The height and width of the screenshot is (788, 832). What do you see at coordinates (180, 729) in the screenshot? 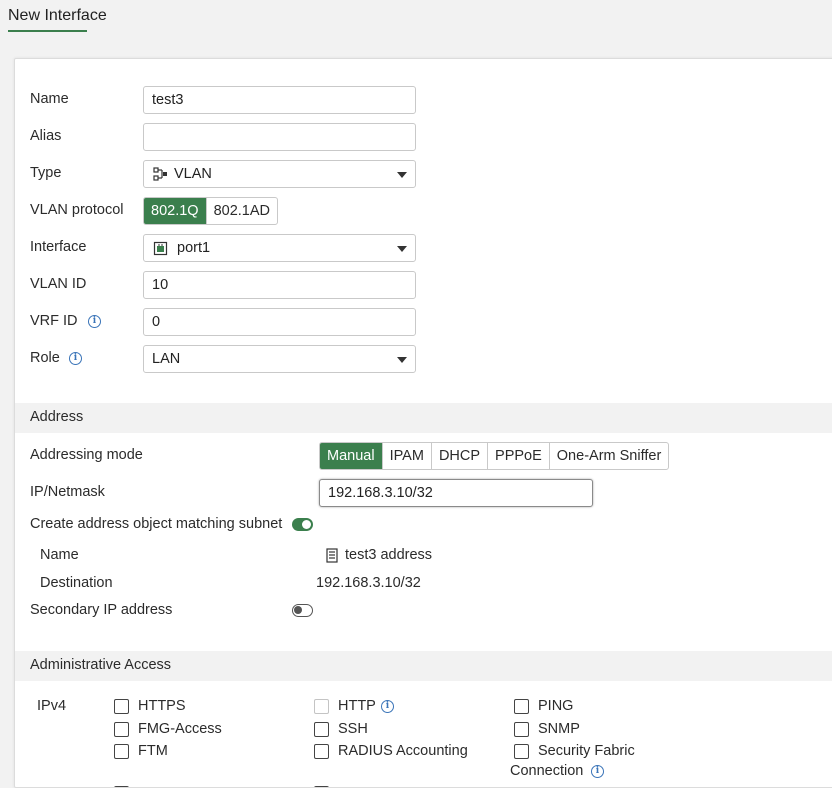
I see `fmg-access-label: FMG-Access` at bounding box center [180, 729].